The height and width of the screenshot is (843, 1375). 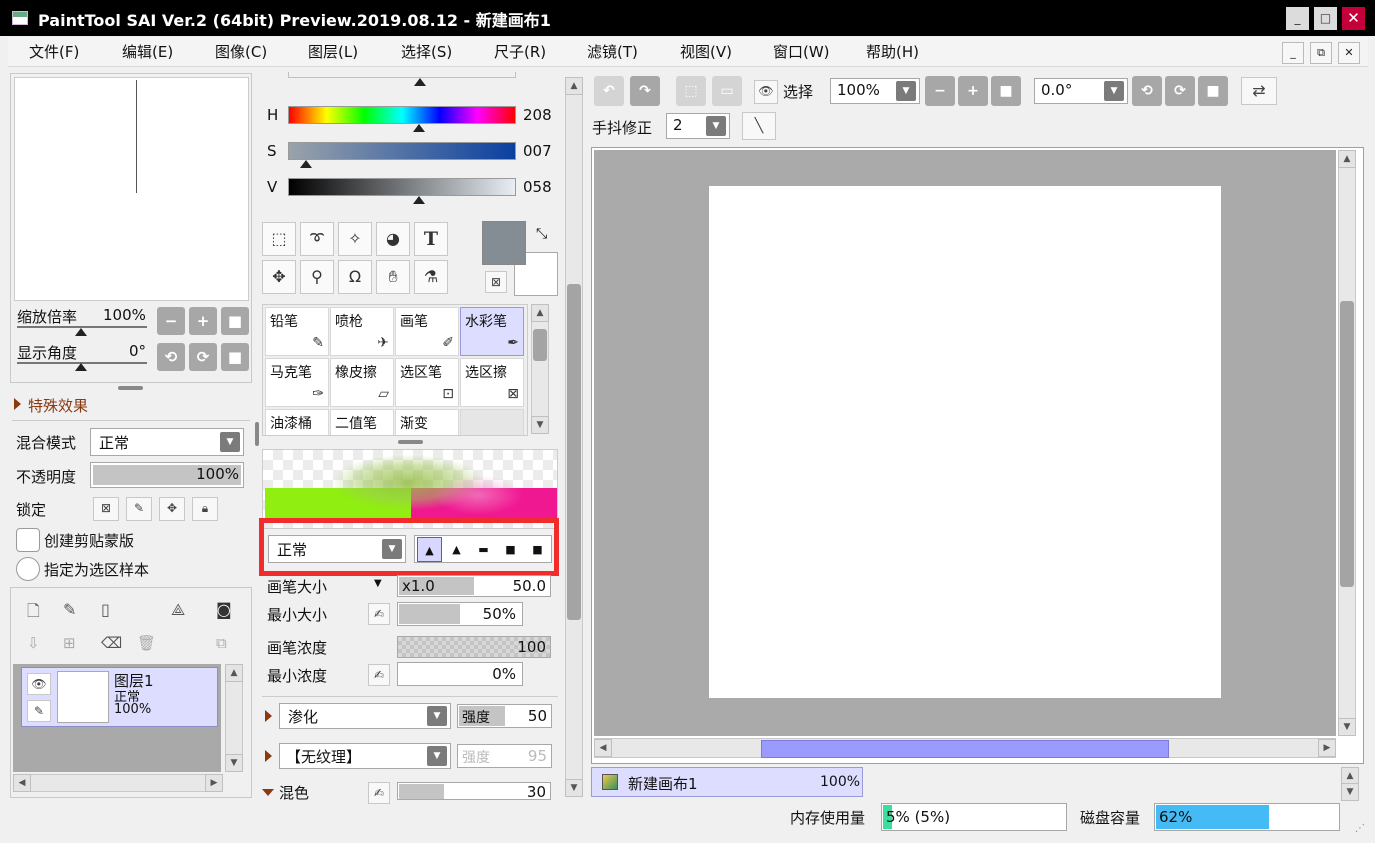 I want to click on menu-item-0: 文件(F), so click(x=54, y=52).